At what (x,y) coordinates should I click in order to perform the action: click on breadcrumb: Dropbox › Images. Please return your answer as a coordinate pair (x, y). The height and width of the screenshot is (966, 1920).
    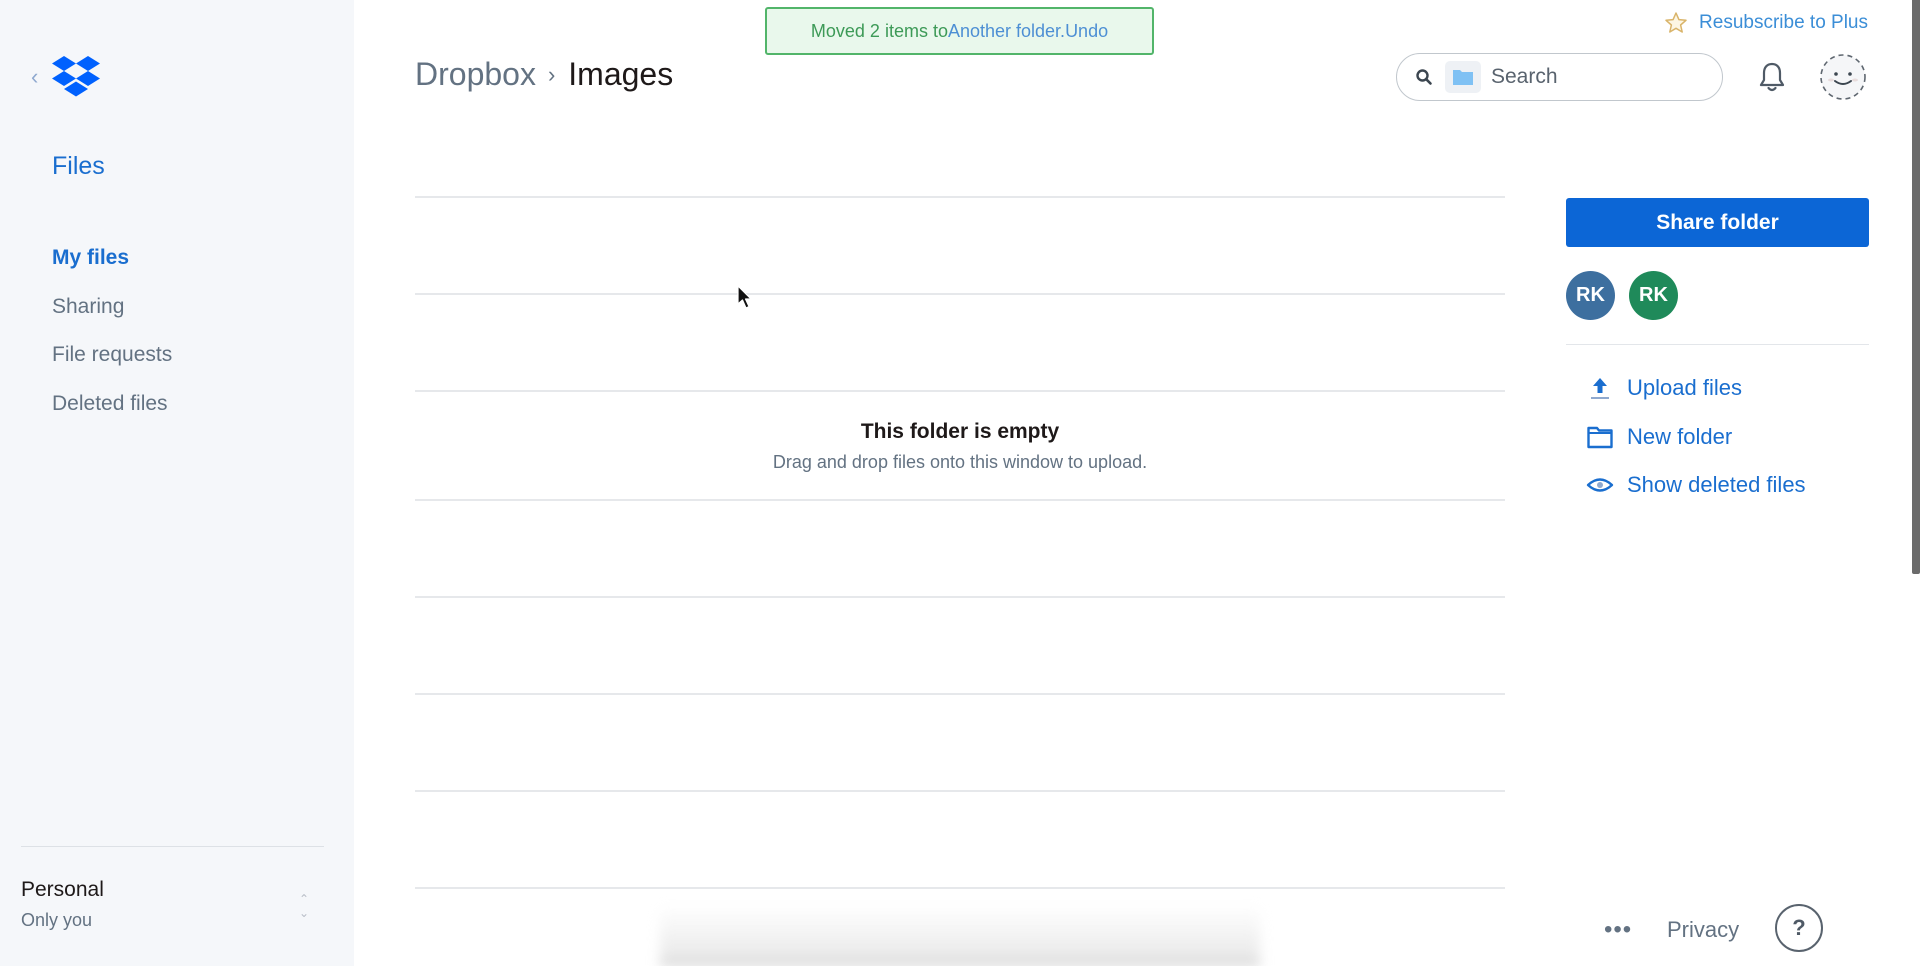
    Looking at the image, I should click on (544, 74).